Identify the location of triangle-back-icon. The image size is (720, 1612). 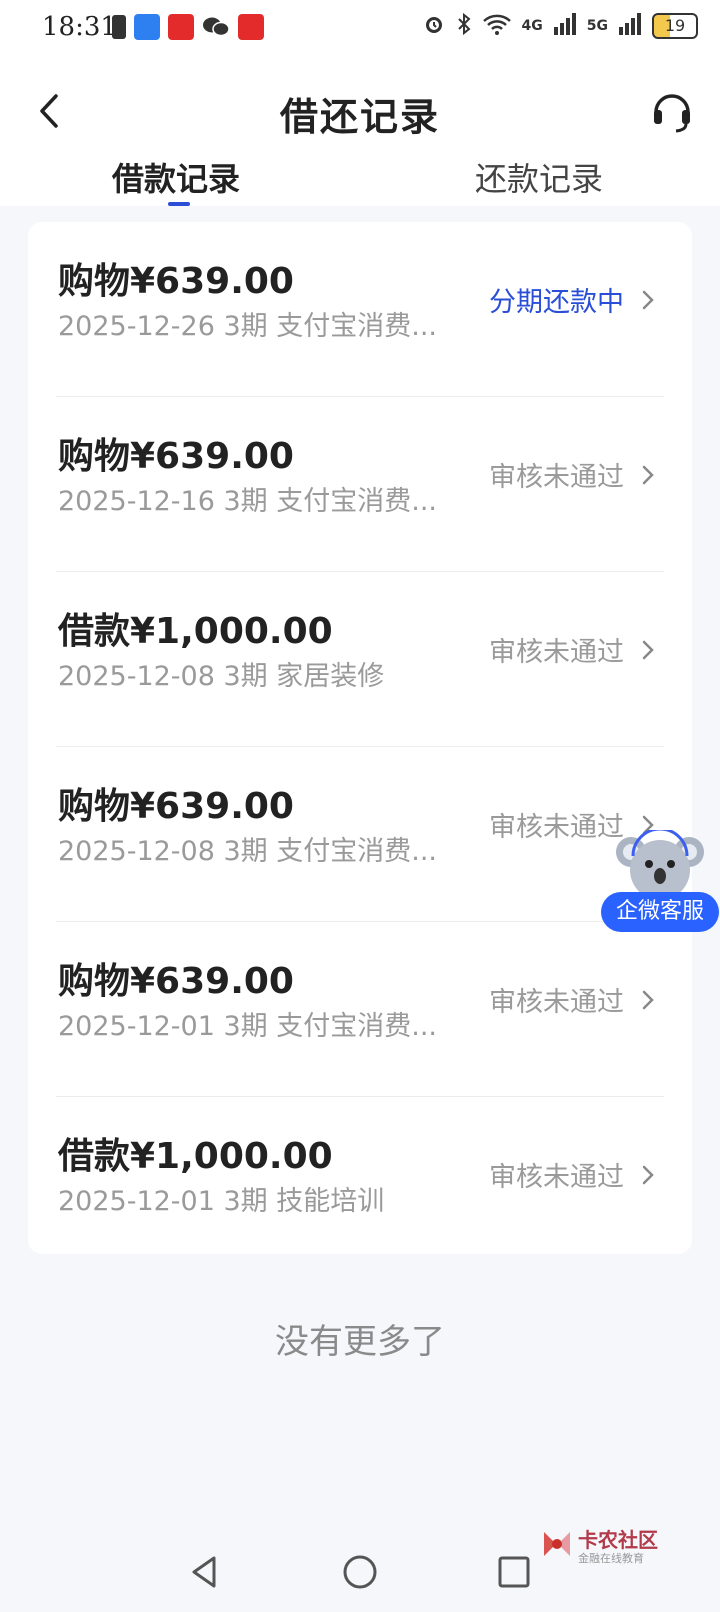
(204, 1572).